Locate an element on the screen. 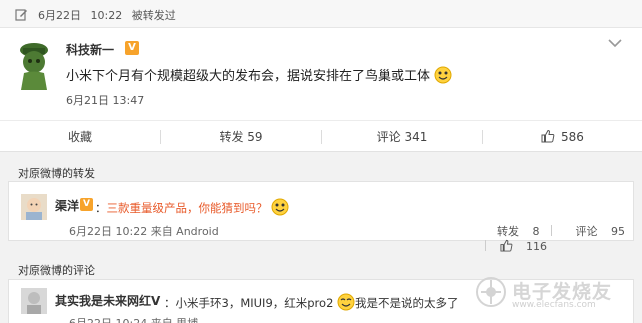 Image resolution: width=642 pixels, height=323 pixels. chevron-down-icon is located at coordinates (615, 43).